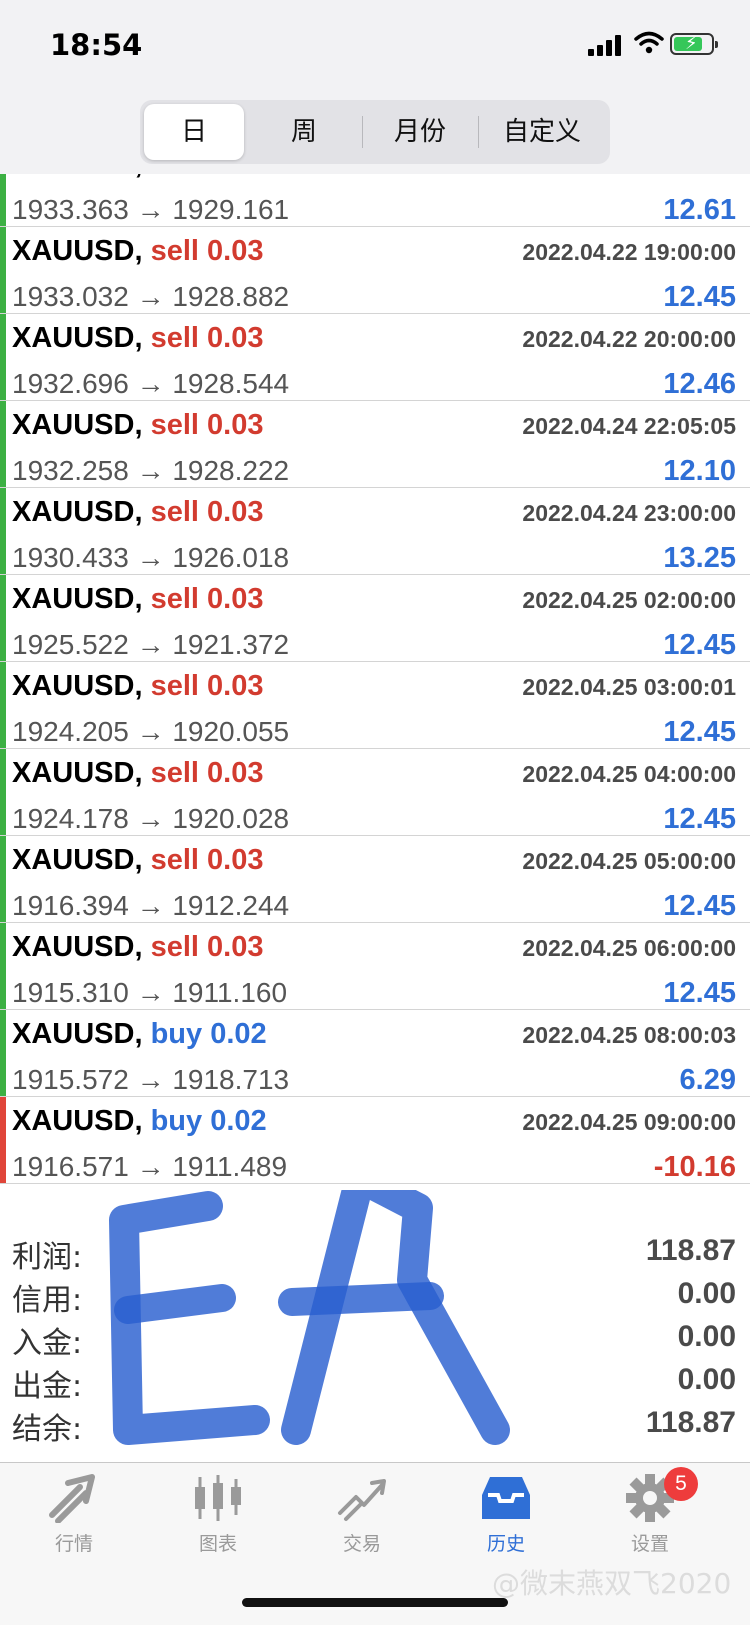  Describe the element at coordinates (649, 1544) in the screenshot. I see `tab-settings-label: 设置` at that location.